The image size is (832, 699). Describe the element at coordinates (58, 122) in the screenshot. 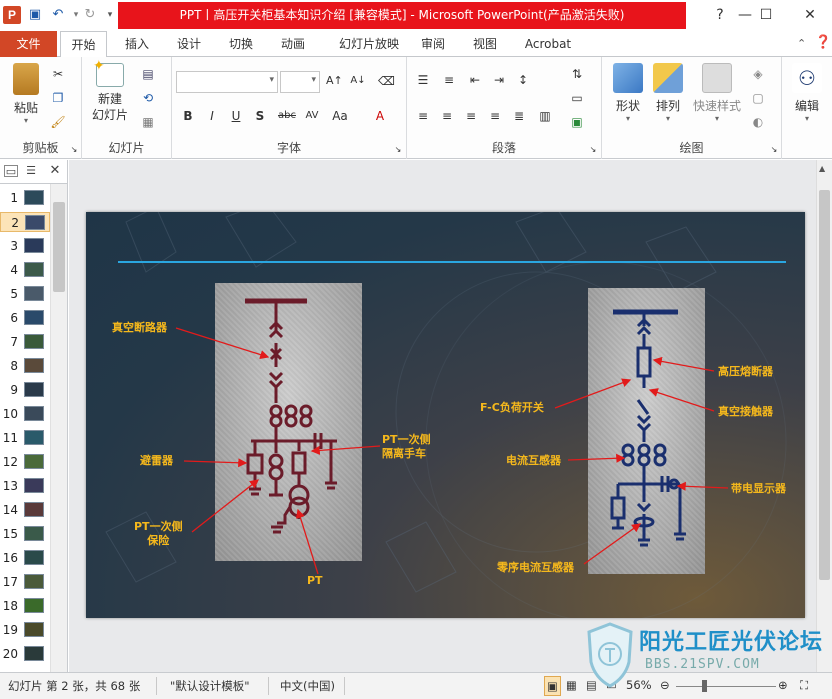

I see `format-painter-icon: 🖌` at that location.